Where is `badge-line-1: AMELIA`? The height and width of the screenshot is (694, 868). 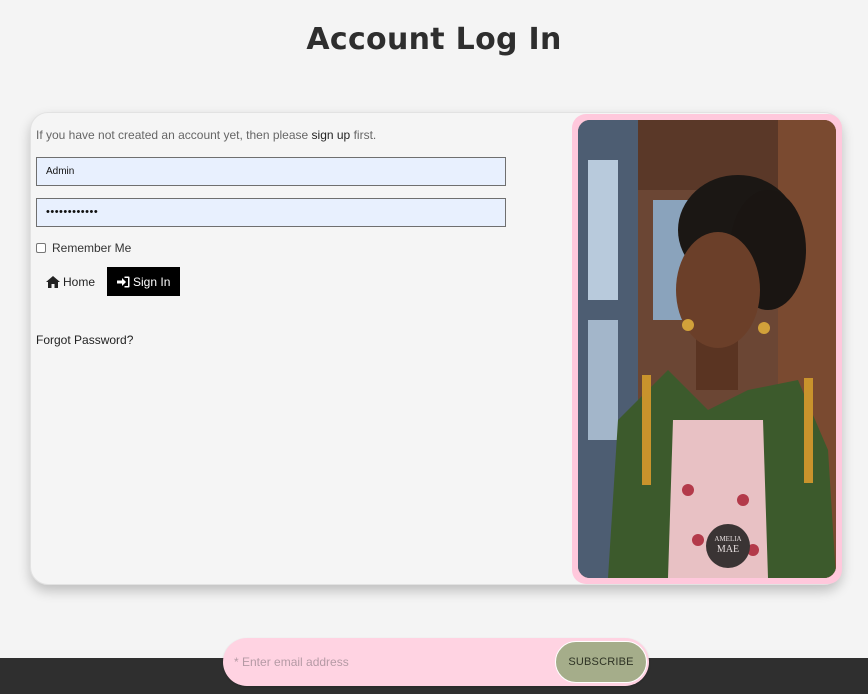
badge-line-1: AMELIA is located at coordinates (727, 539).